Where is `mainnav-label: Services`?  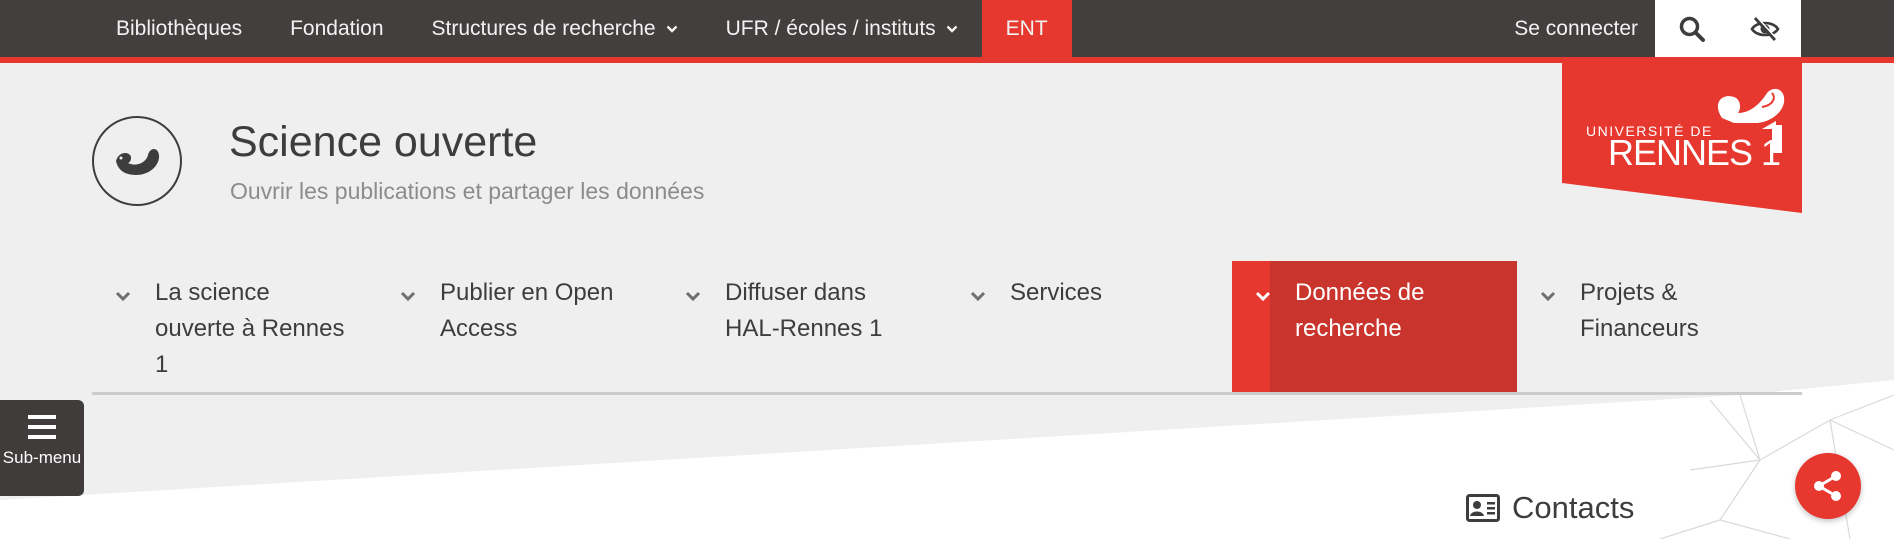 mainnav-label: Services is located at coordinates (1056, 292).